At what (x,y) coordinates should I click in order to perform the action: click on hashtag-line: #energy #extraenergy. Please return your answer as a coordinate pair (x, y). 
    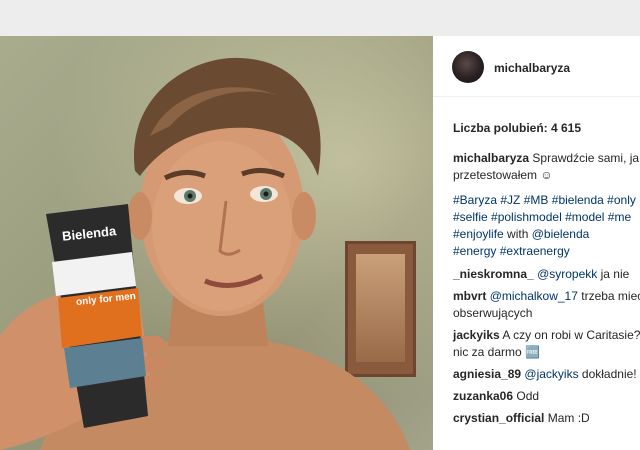
    Looking at the image, I should click on (546, 251).